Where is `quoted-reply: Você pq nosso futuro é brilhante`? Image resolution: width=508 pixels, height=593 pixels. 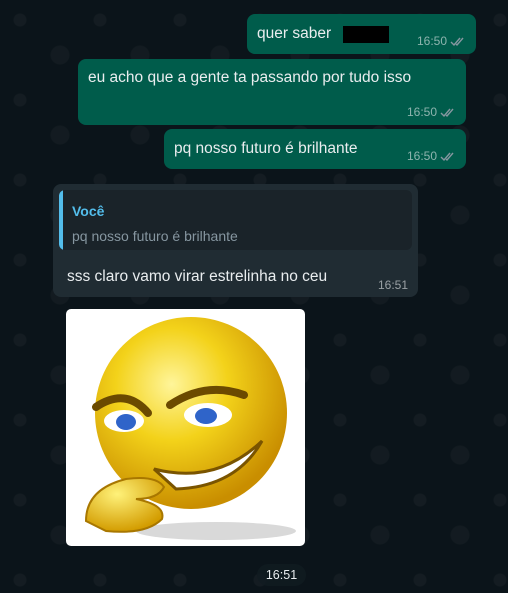
quoted-reply: Você pq nosso futuro é brilhante is located at coordinates (235, 220).